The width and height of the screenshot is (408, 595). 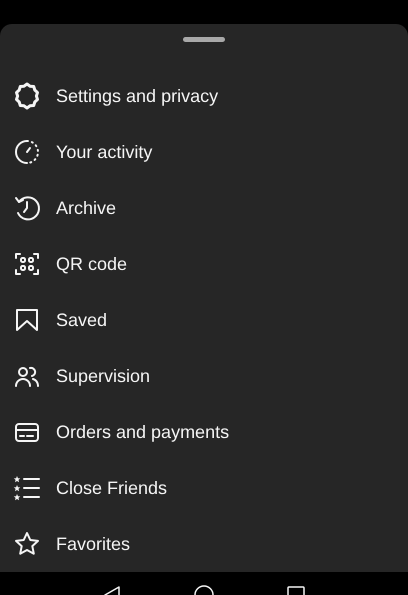 What do you see at coordinates (204, 320) in the screenshot?
I see `menu-item: Saved` at bounding box center [204, 320].